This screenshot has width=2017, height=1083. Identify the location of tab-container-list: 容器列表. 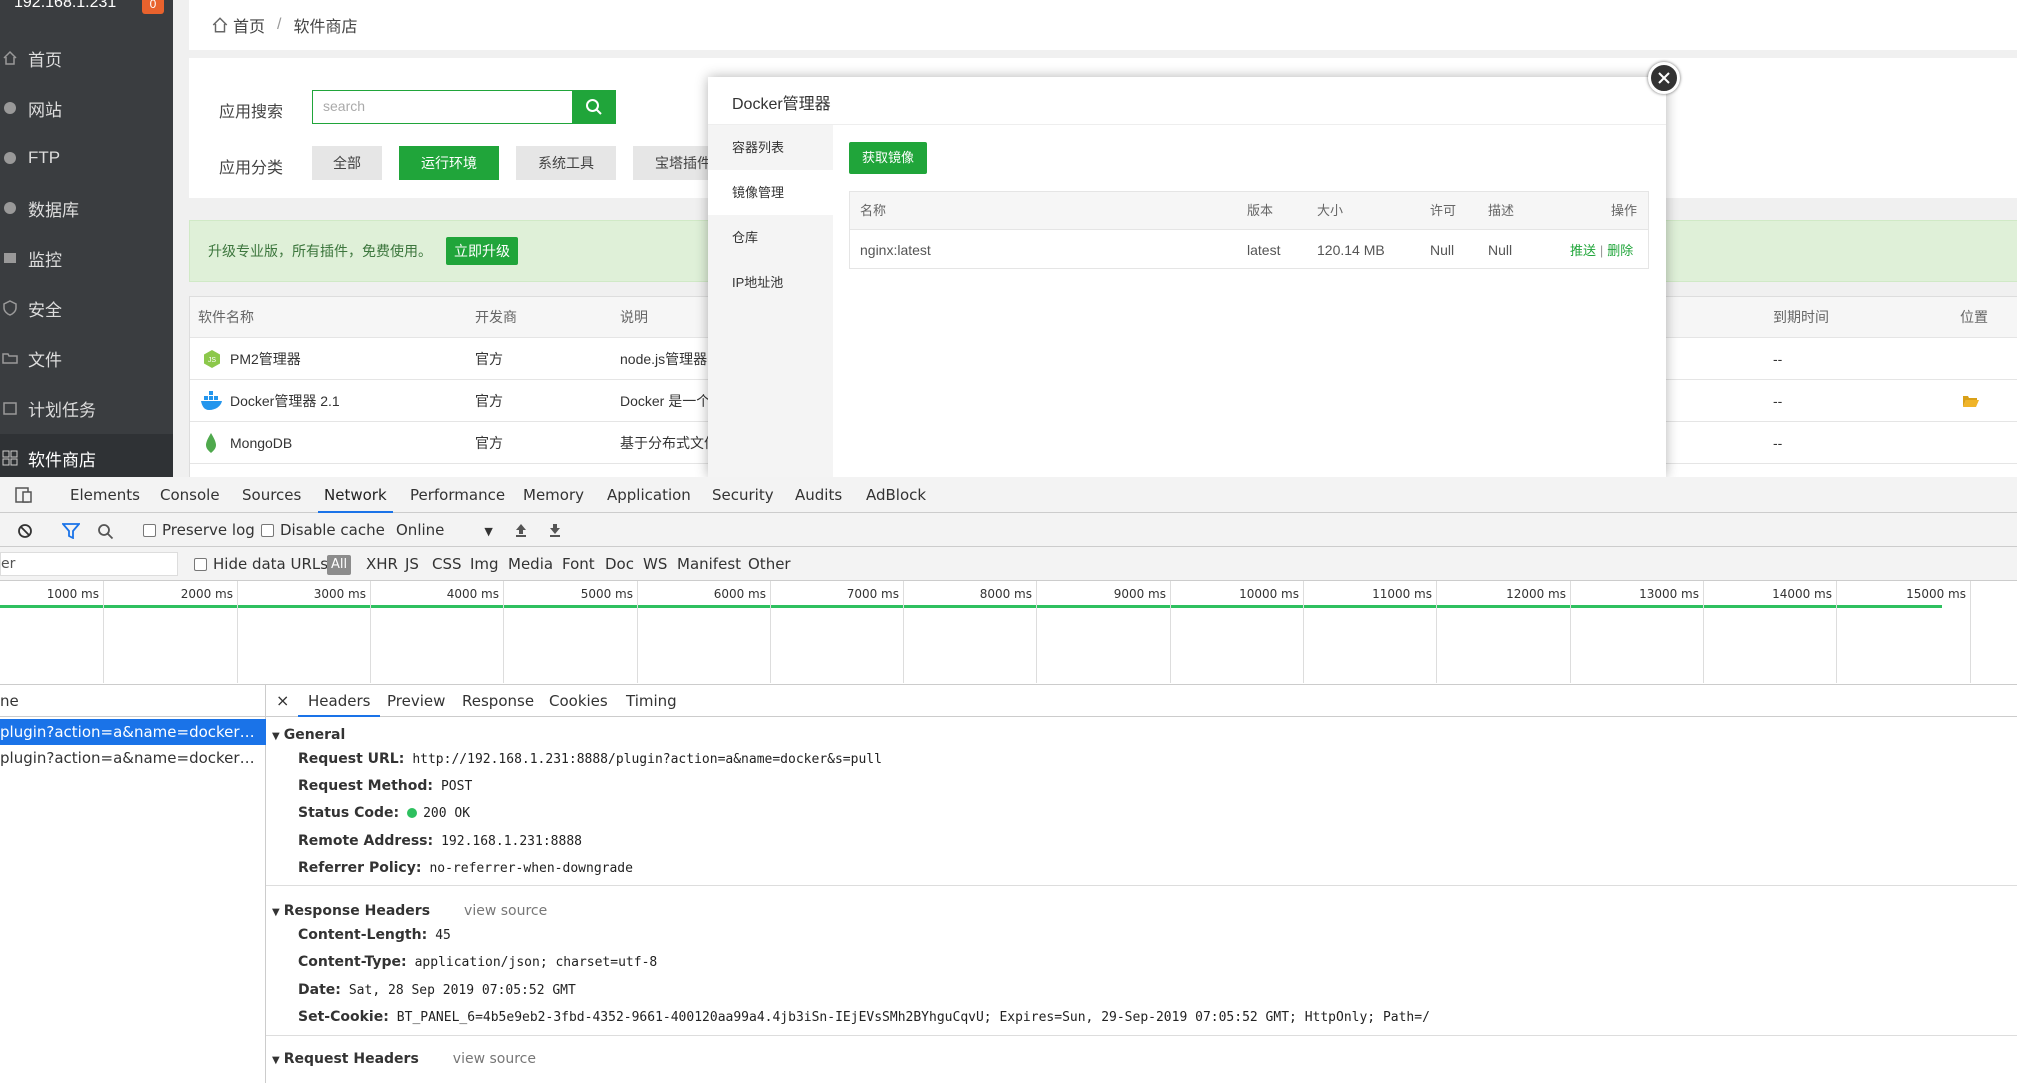
(770, 147).